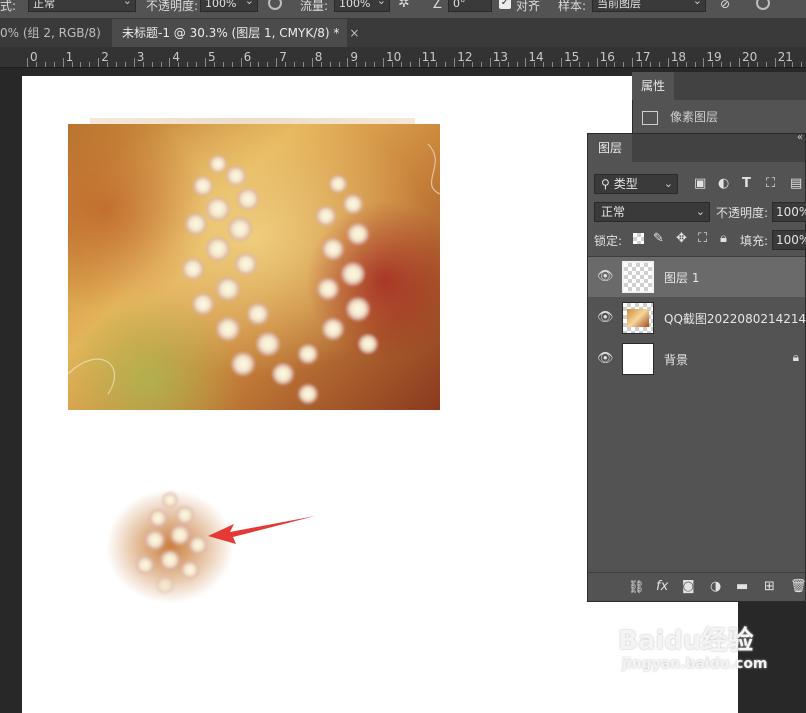 The width and height of the screenshot is (806, 713). I want to click on lock-paint-icon: ✎, so click(658, 239).